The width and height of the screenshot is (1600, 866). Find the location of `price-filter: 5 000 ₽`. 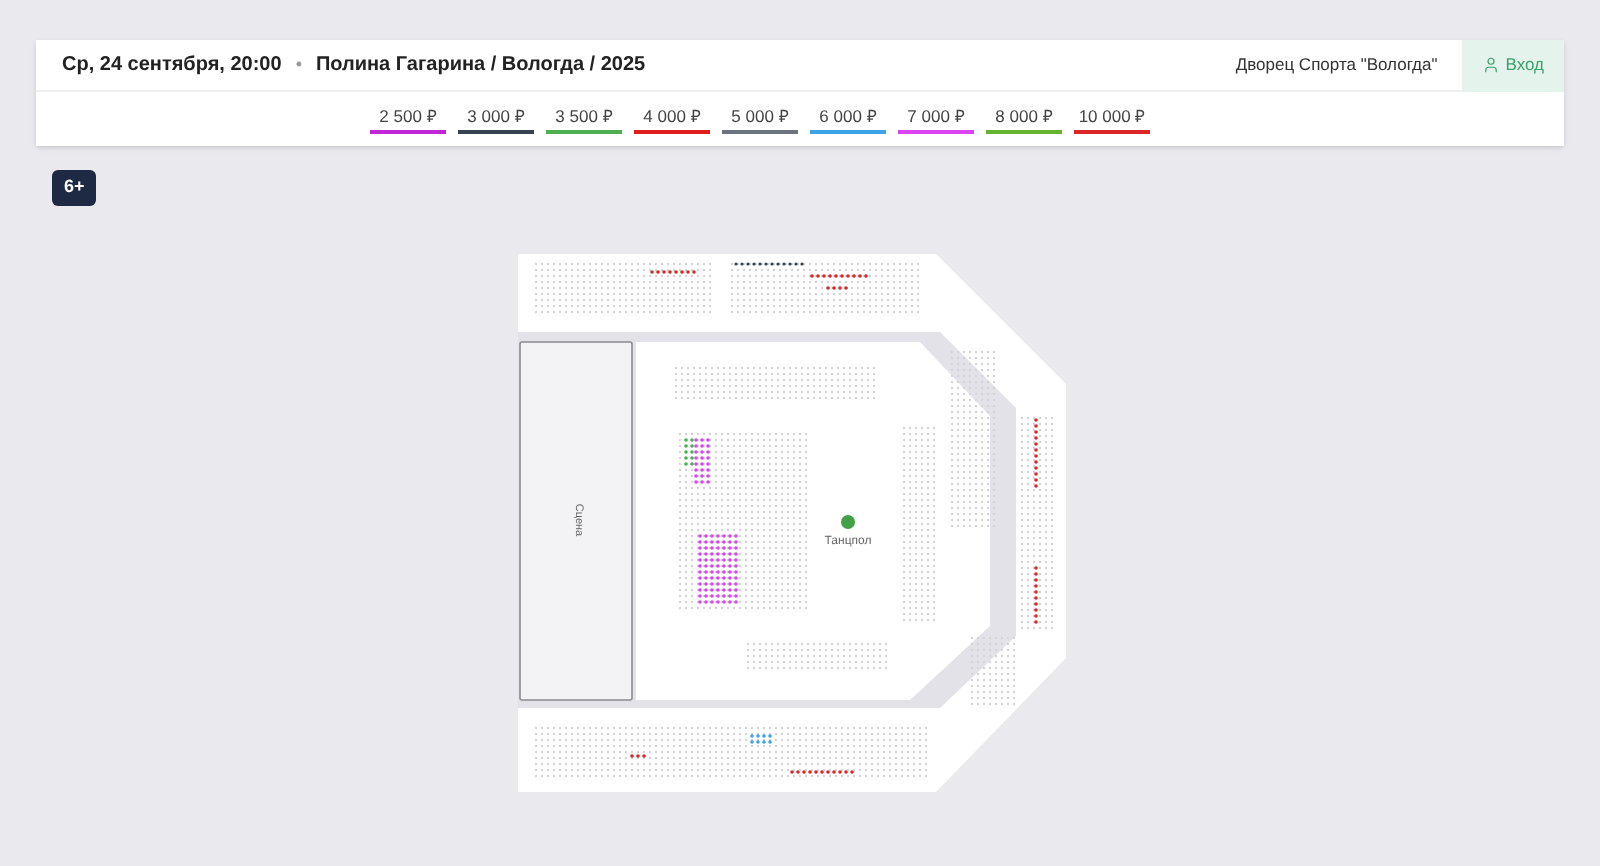

price-filter: 5 000 ₽ is located at coordinates (760, 119).